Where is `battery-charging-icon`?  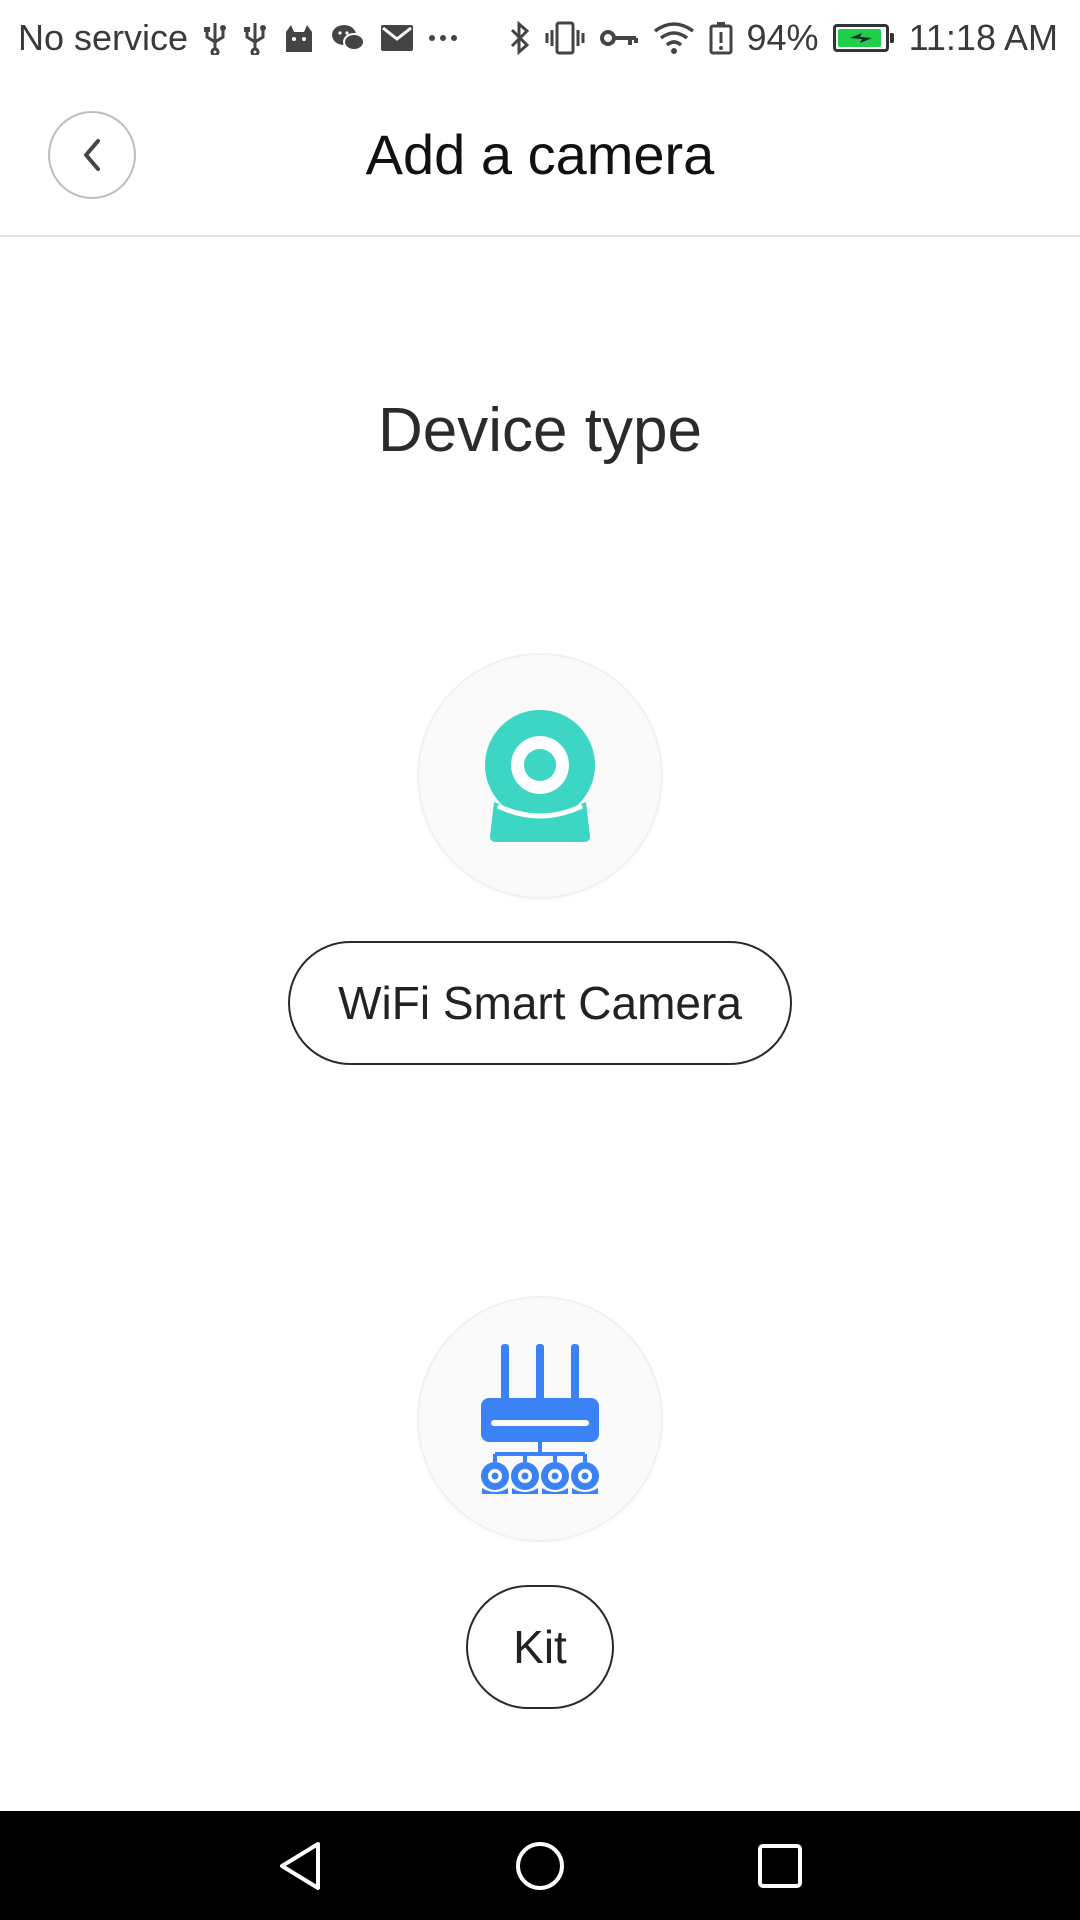
battery-charging-icon is located at coordinates (863, 37).